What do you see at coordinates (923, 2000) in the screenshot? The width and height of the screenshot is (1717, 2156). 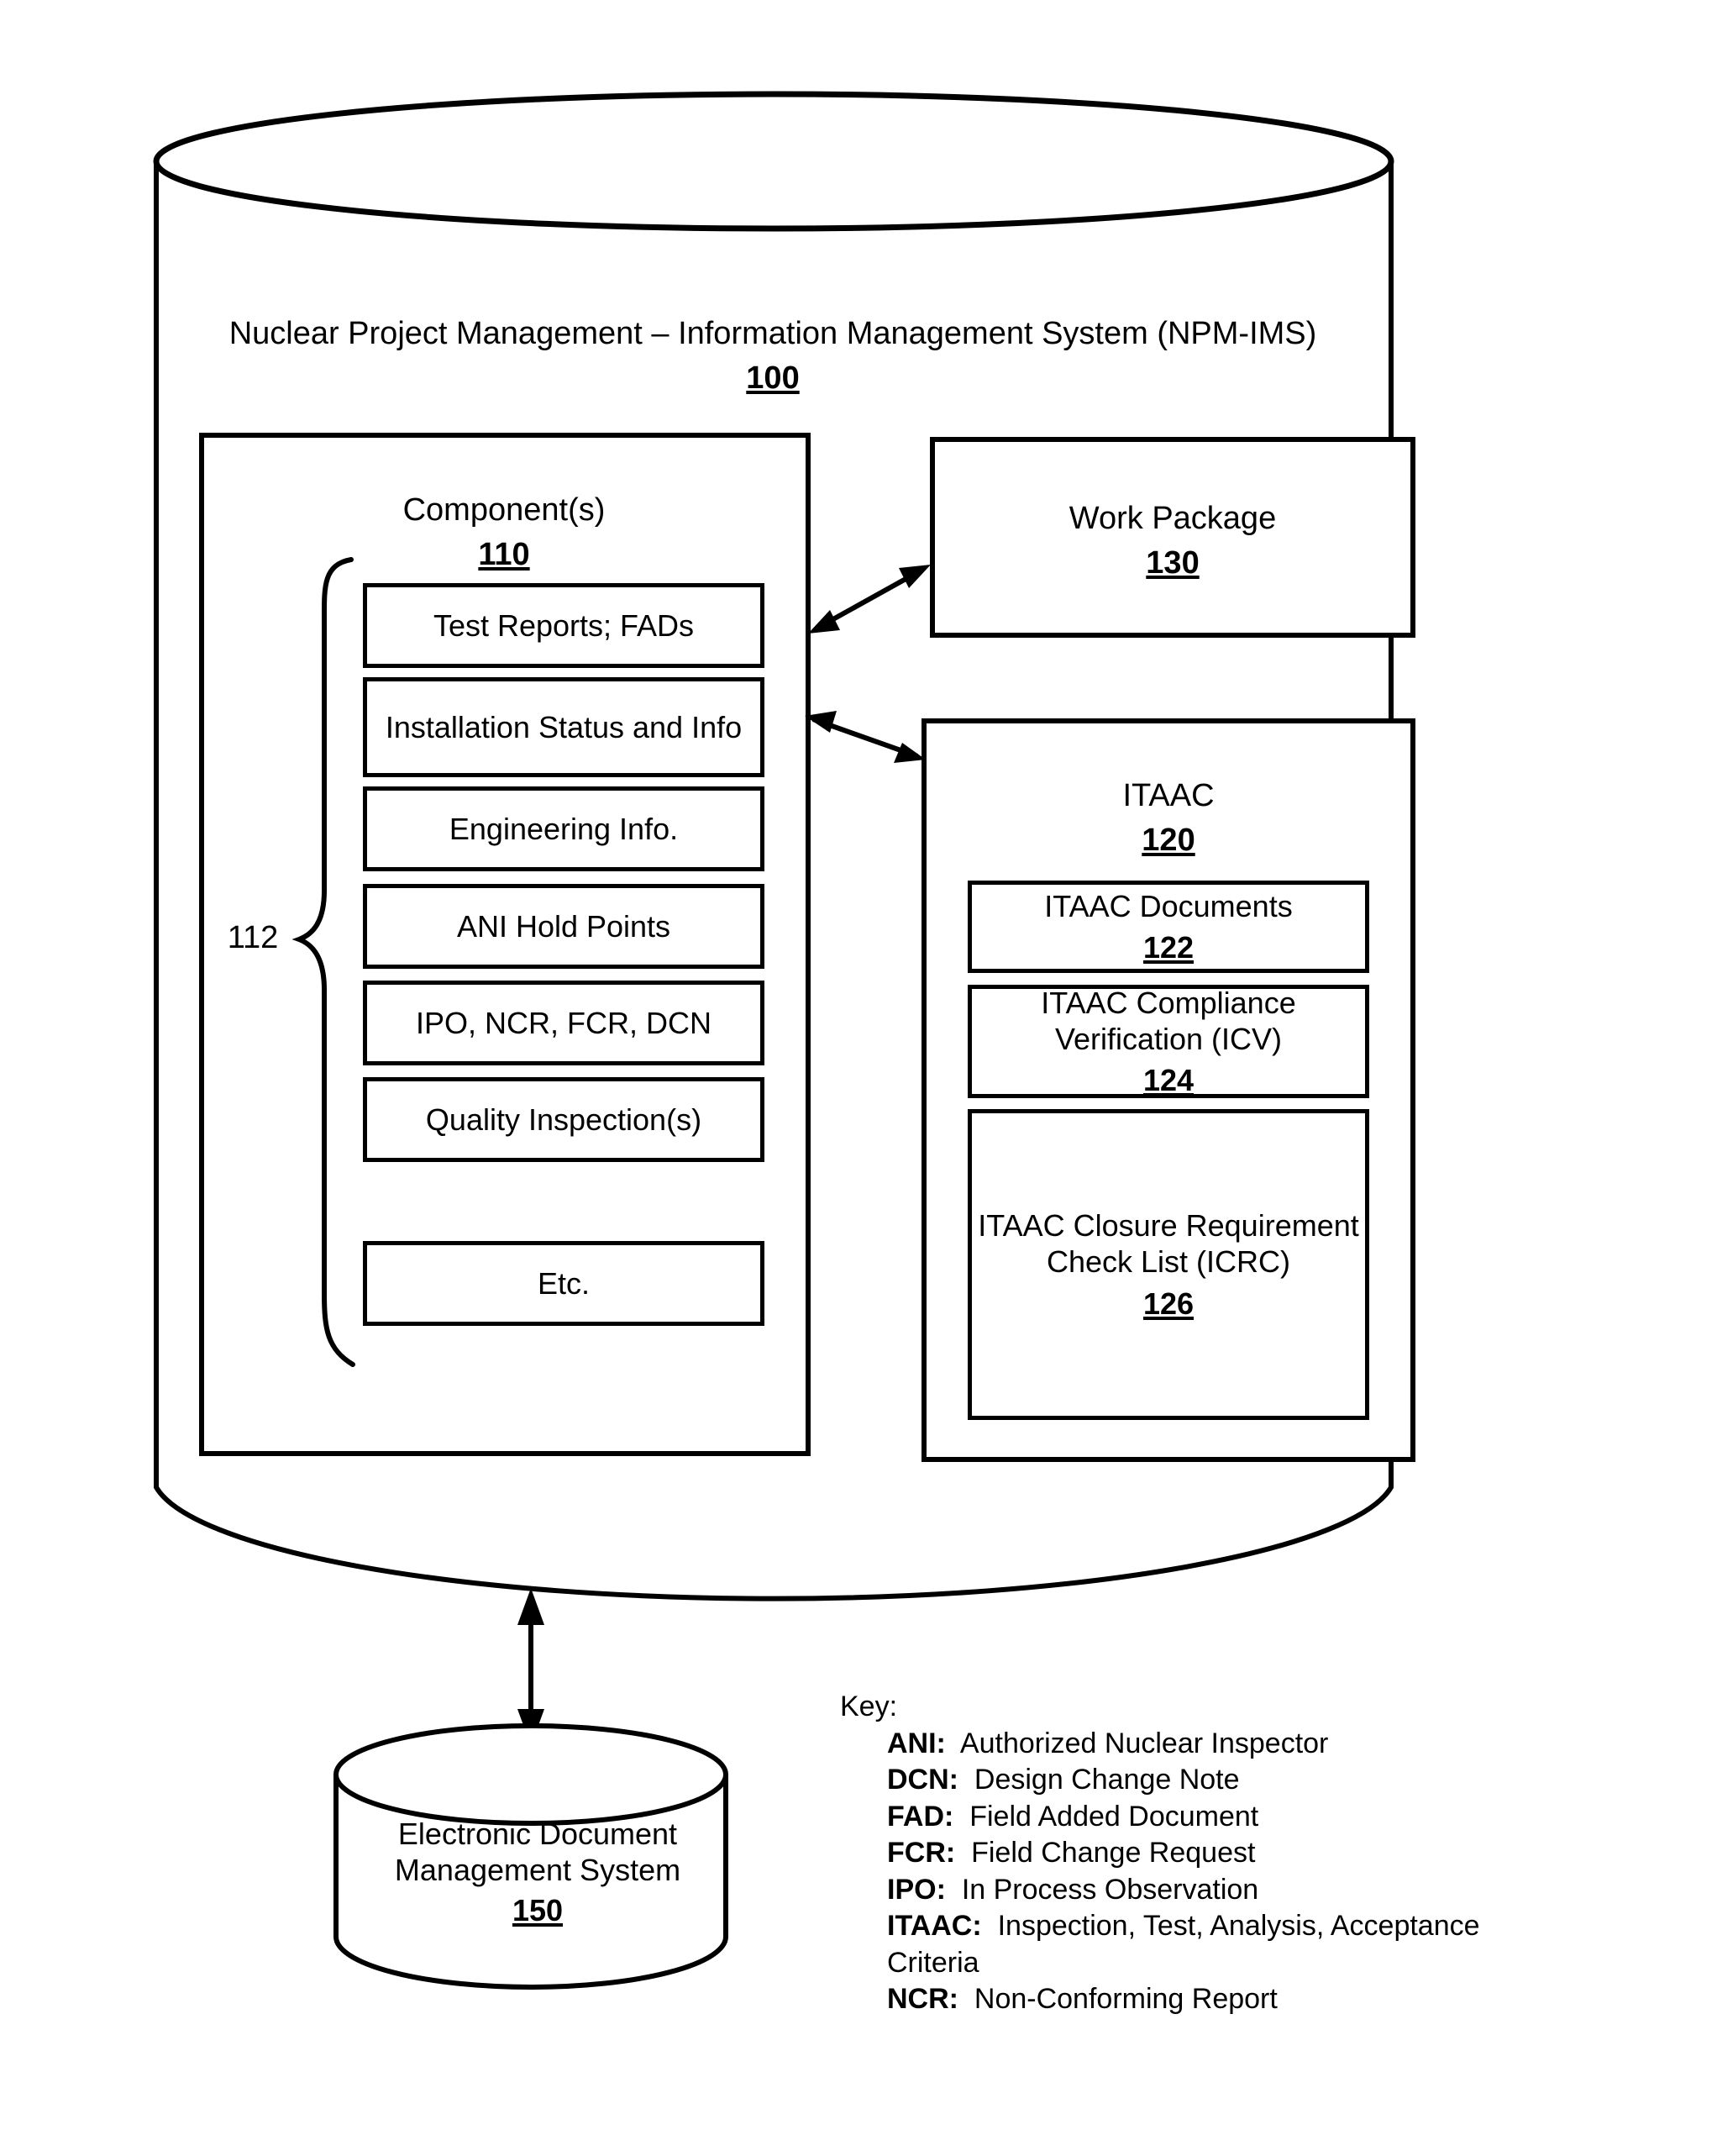 I see `key-entry-abbr: NCR:` at bounding box center [923, 2000].